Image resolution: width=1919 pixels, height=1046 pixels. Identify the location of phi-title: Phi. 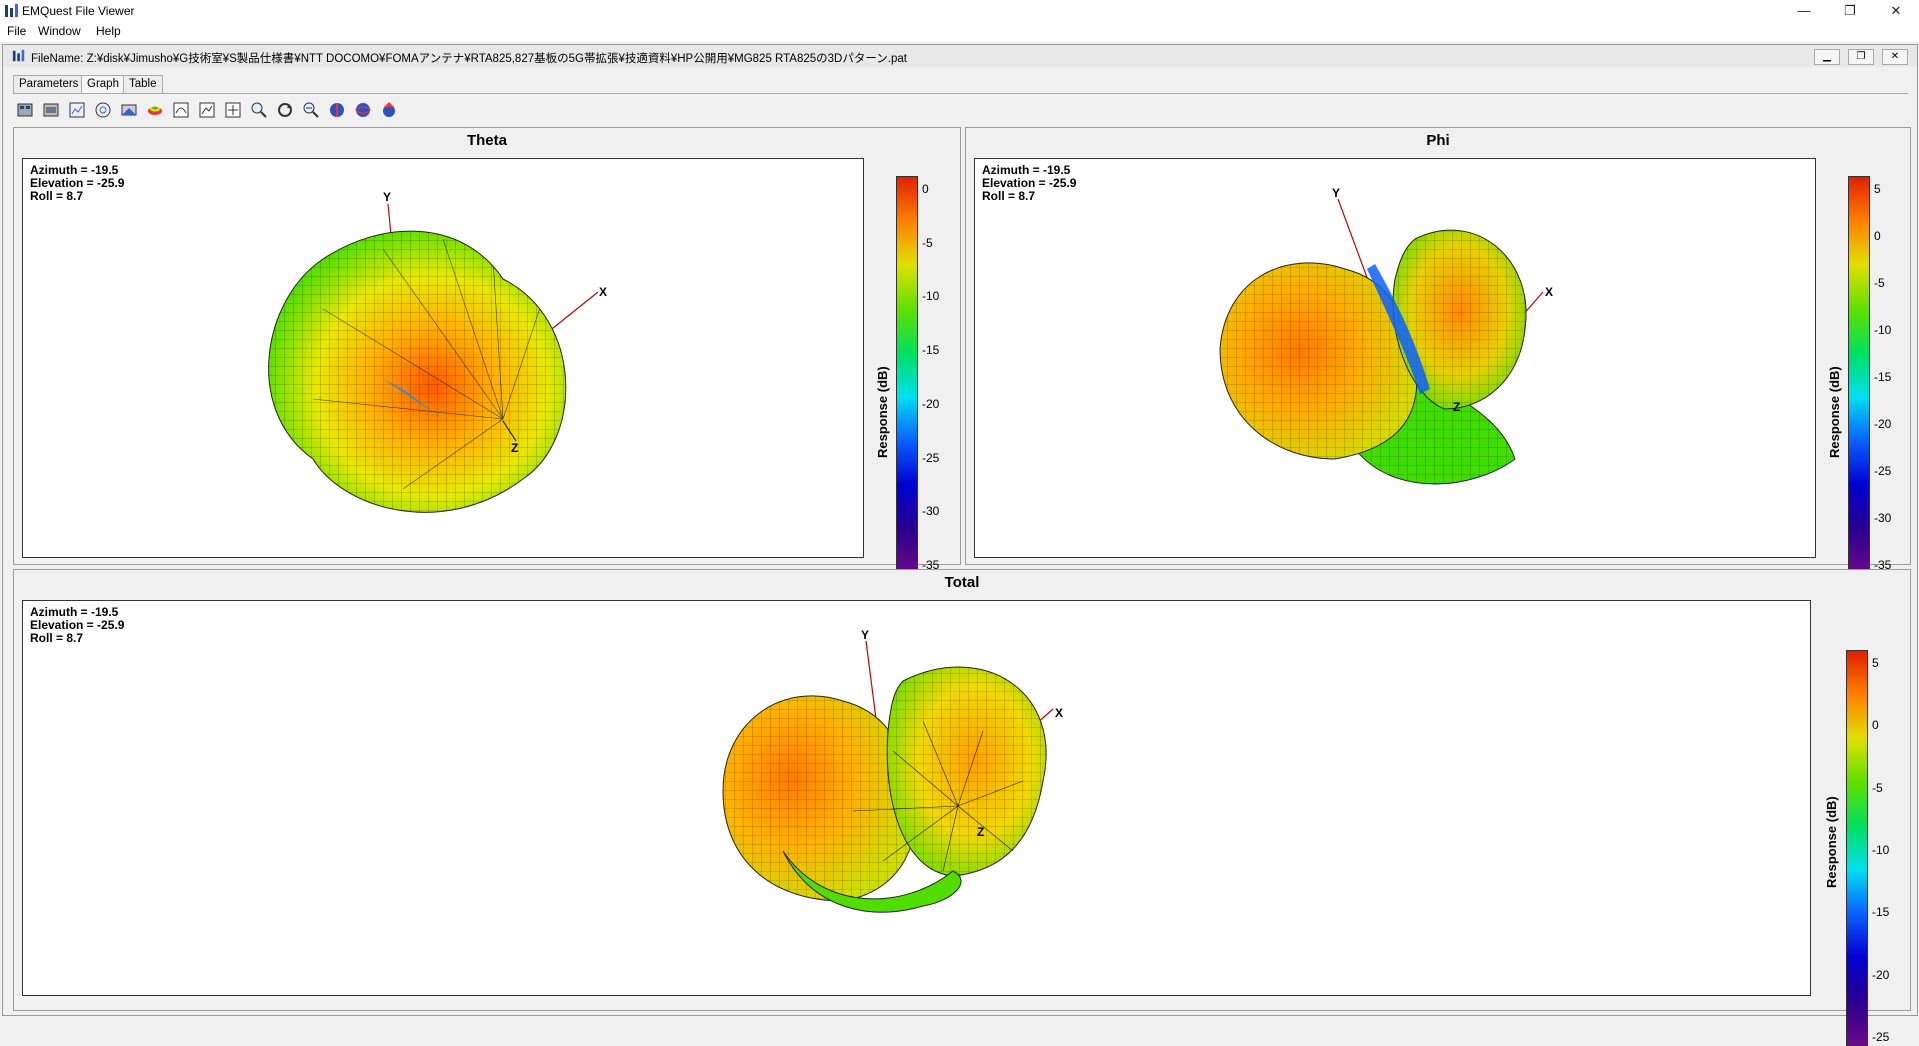
(1438, 140).